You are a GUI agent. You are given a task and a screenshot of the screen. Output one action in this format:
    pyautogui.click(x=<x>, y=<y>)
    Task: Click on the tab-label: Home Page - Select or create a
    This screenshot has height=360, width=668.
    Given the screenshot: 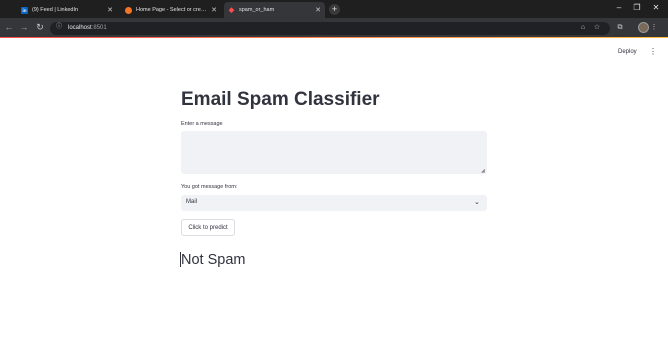 What is the action you would take?
    pyautogui.click(x=172, y=10)
    